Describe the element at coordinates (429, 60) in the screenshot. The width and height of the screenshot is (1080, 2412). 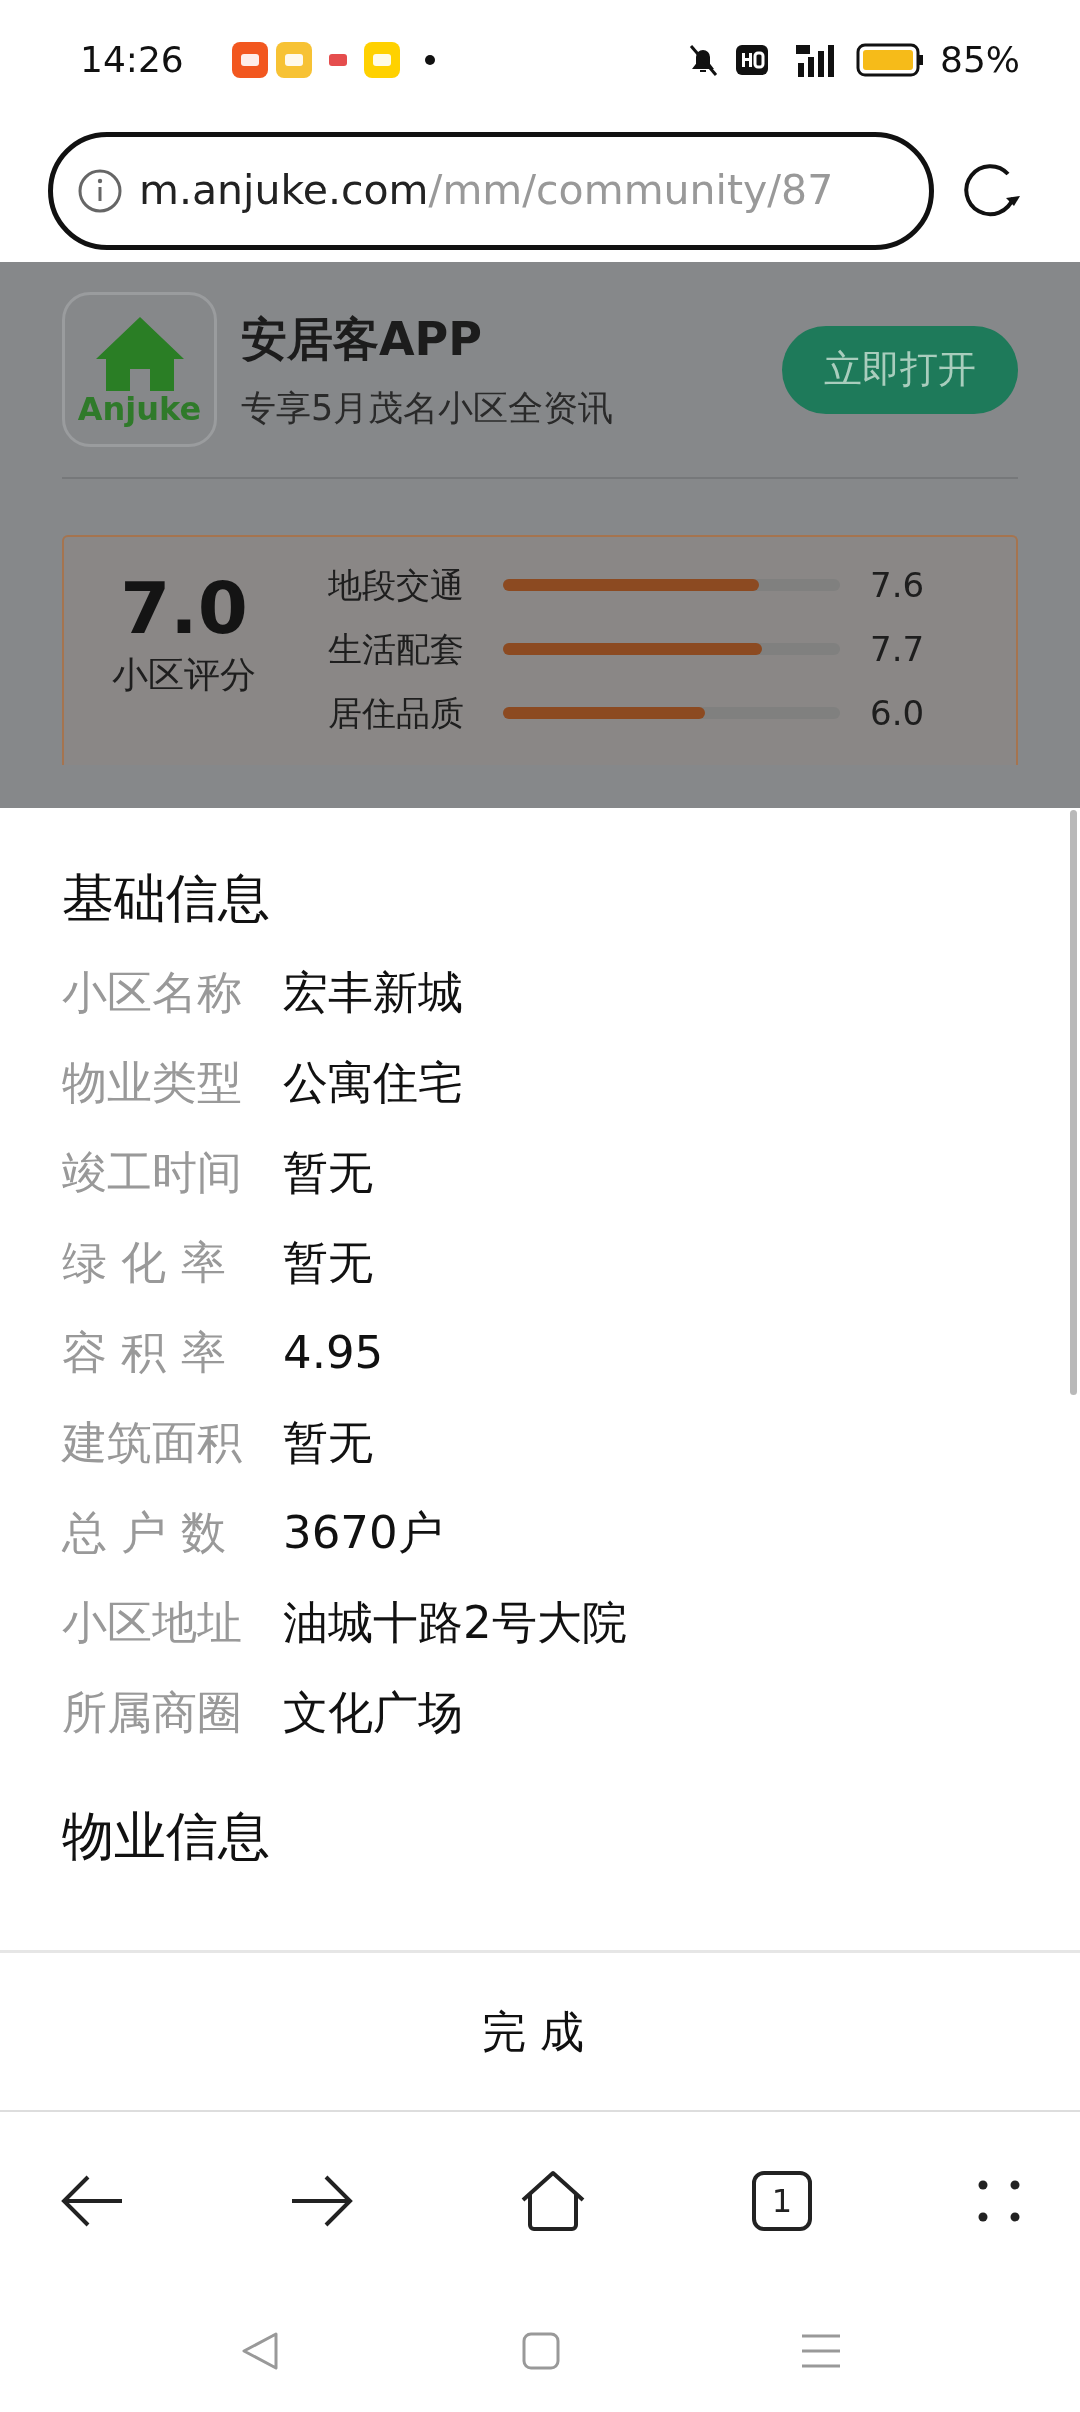
I see `dot-icon` at that location.